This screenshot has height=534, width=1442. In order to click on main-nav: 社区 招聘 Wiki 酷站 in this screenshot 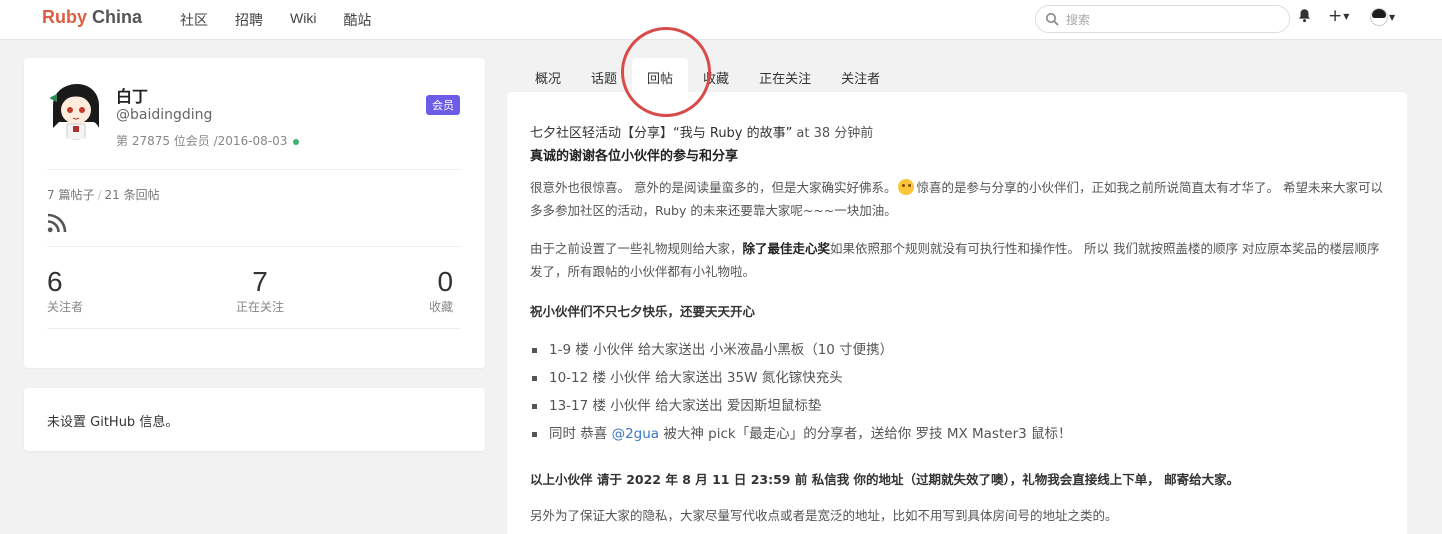, I will do `click(289, 20)`.